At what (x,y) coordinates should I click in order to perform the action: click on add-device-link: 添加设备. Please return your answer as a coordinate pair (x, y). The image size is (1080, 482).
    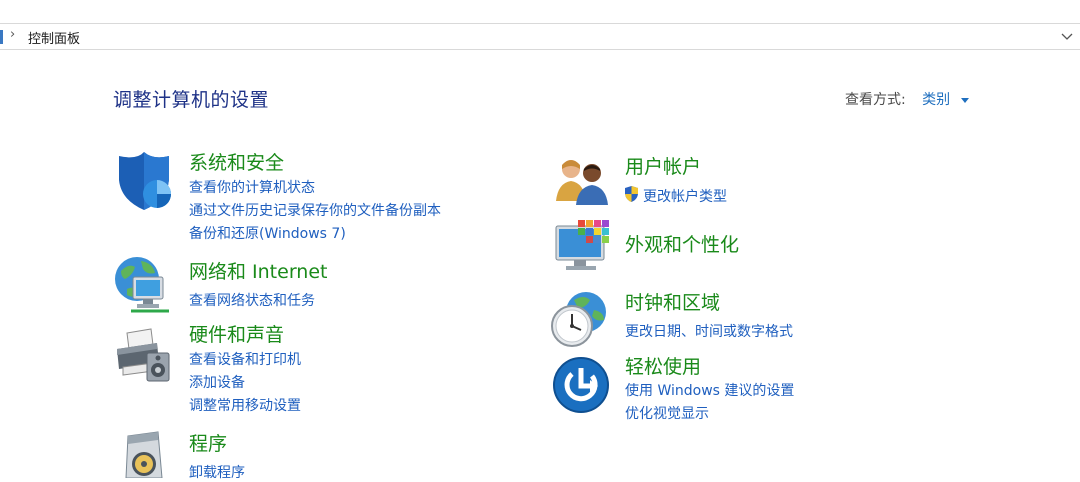
    Looking at the image, I should click on (217, 382).